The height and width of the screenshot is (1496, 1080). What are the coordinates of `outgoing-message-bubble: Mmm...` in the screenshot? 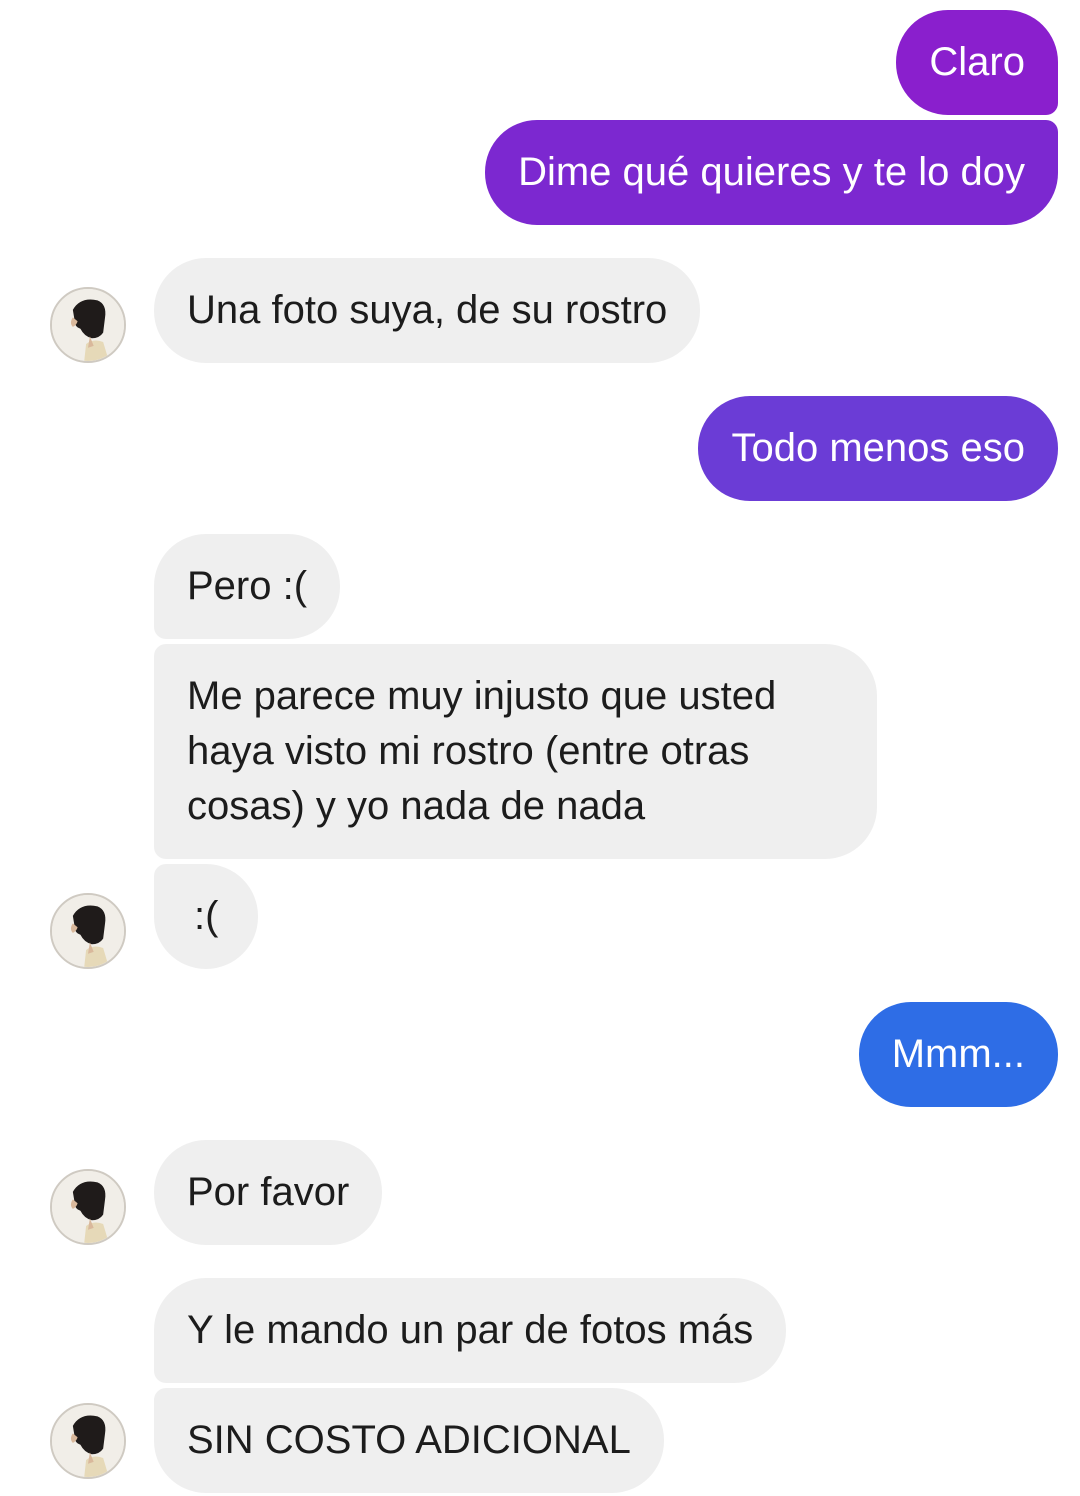 It's located at (958, 1054).